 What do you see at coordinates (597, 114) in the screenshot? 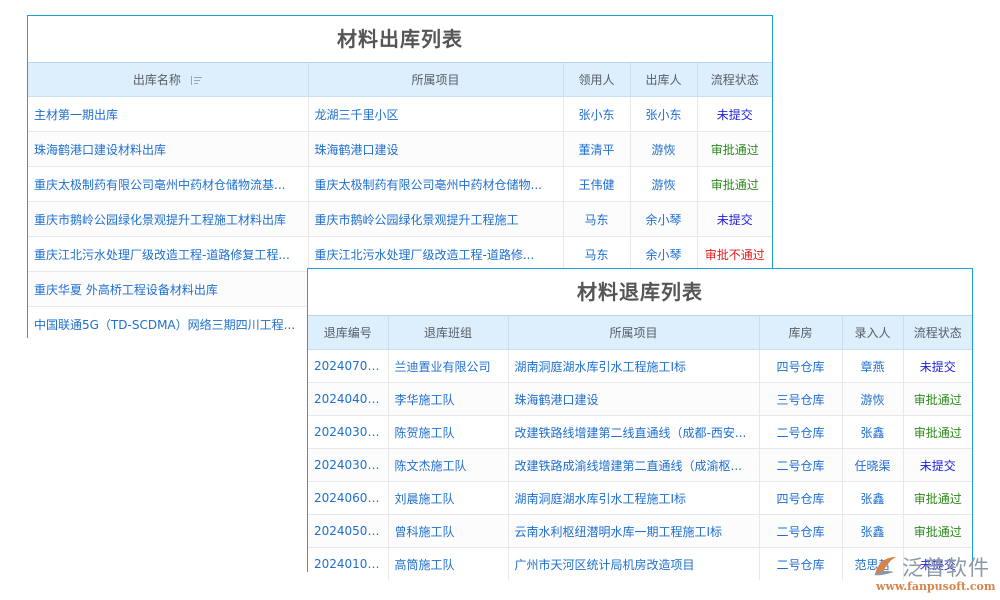
I see `receiver-cell: 张小东` at bounding box center [597, 114].